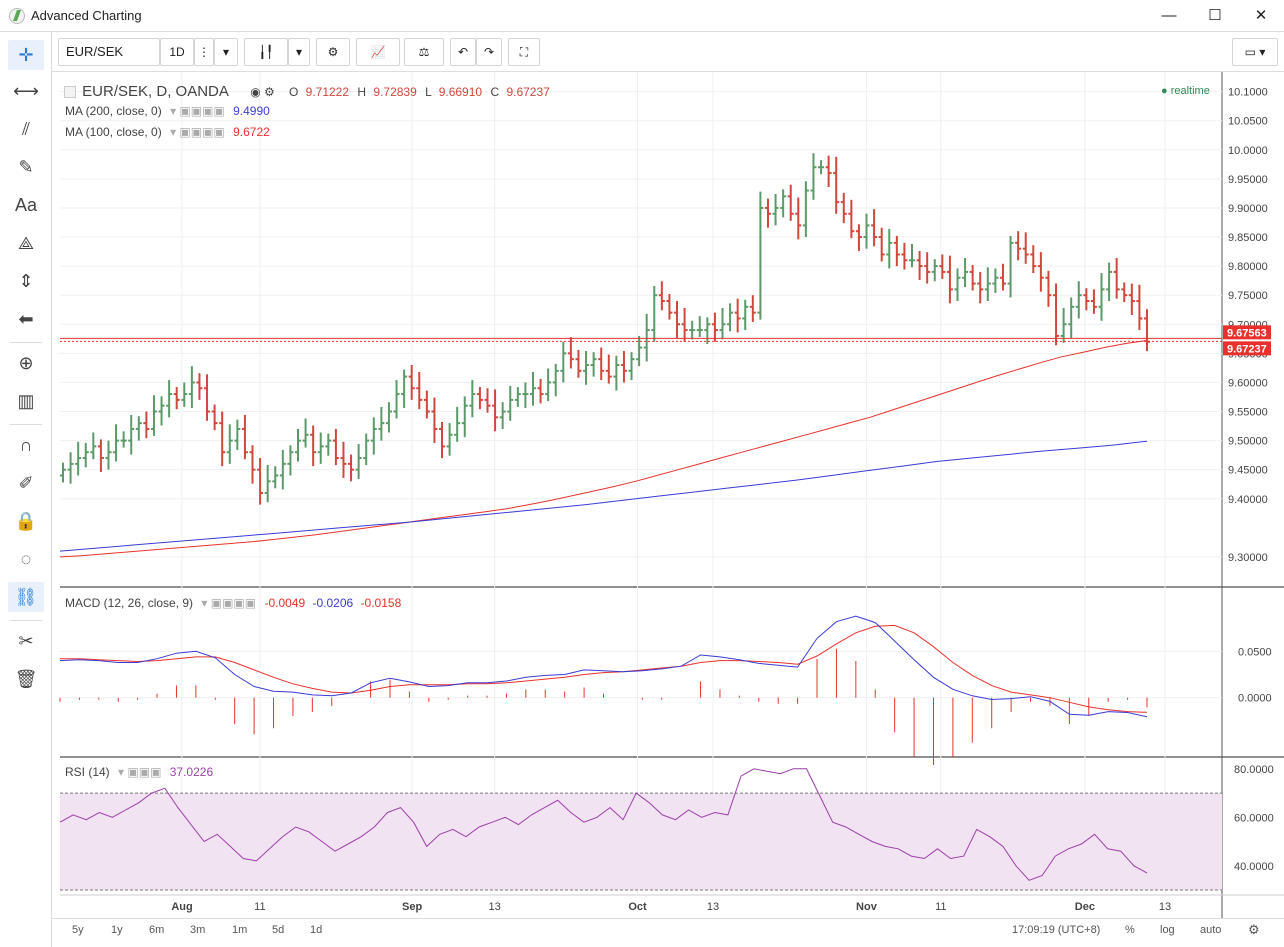  I want to click on auto-toggle: auto, so click(1210, 930).